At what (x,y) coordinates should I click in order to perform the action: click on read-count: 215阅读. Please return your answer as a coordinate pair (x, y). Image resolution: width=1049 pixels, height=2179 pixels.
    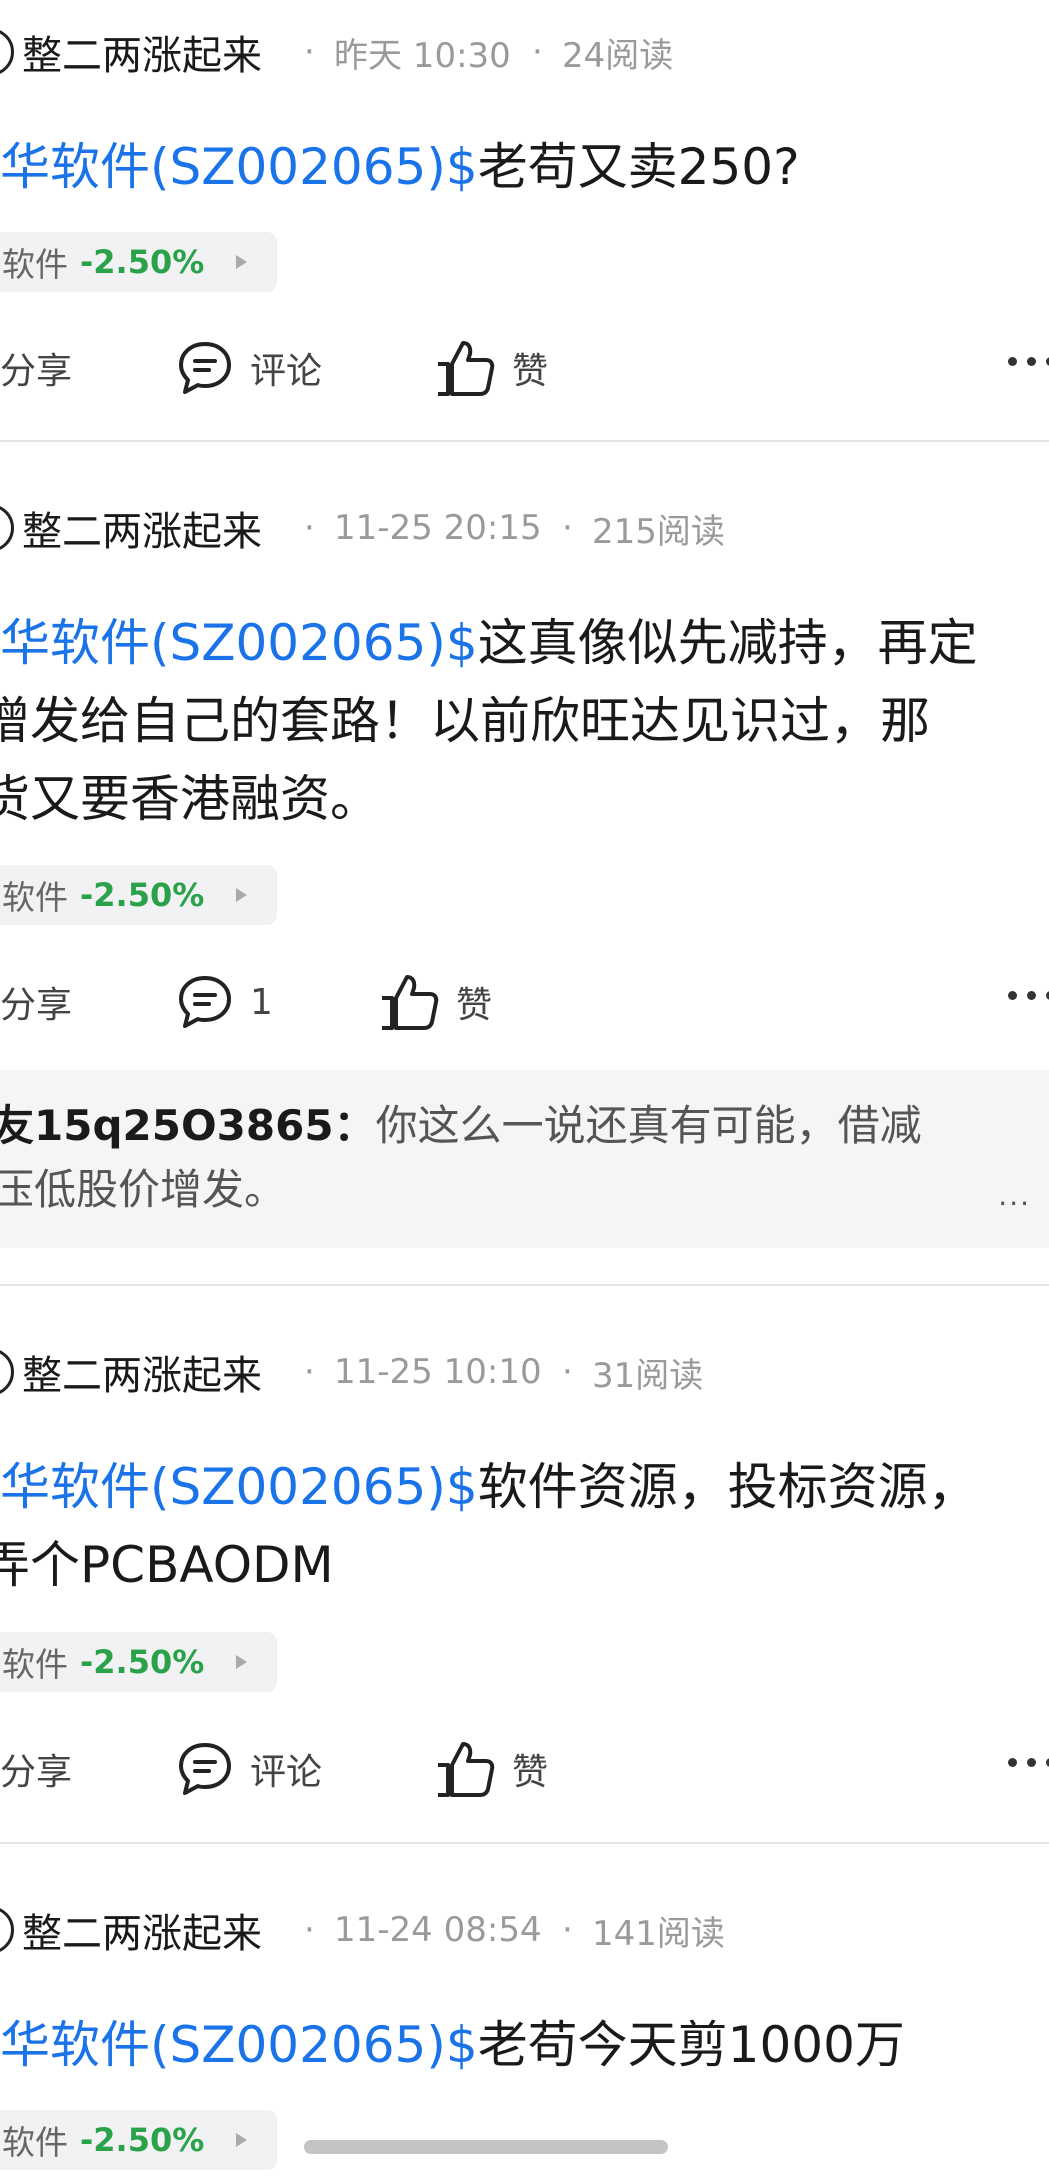
    Looking at the image, I should click on (658, 531).